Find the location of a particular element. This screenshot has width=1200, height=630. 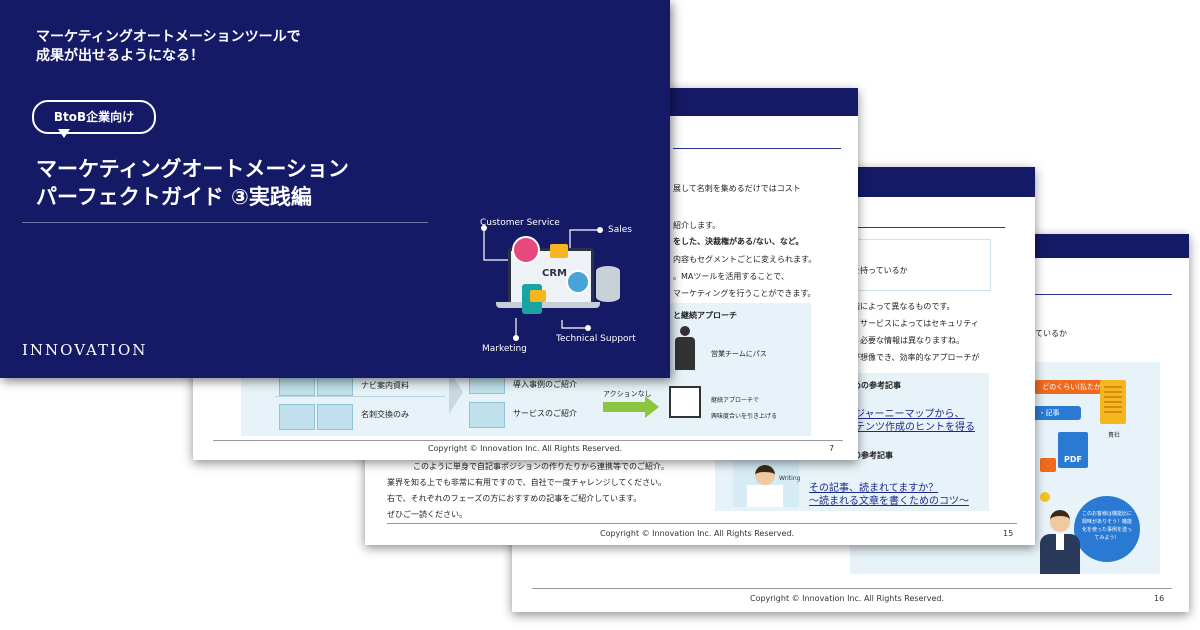

page-number: 15 is located at coordinates (1008, 533).